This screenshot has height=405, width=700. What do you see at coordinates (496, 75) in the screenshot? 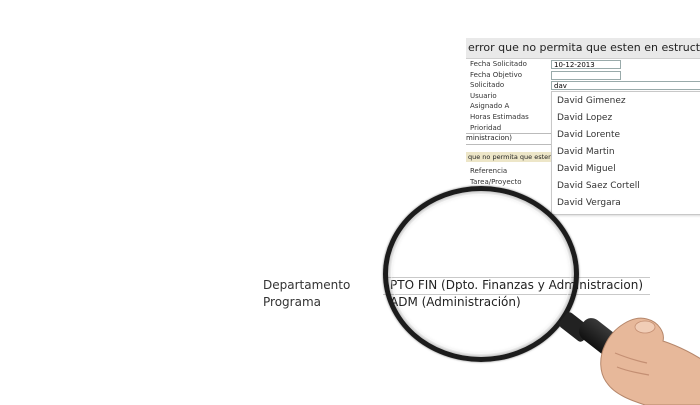
I see `label-fecha-objetivo: Fecha Objetivo` at bounding box center [496, 75].